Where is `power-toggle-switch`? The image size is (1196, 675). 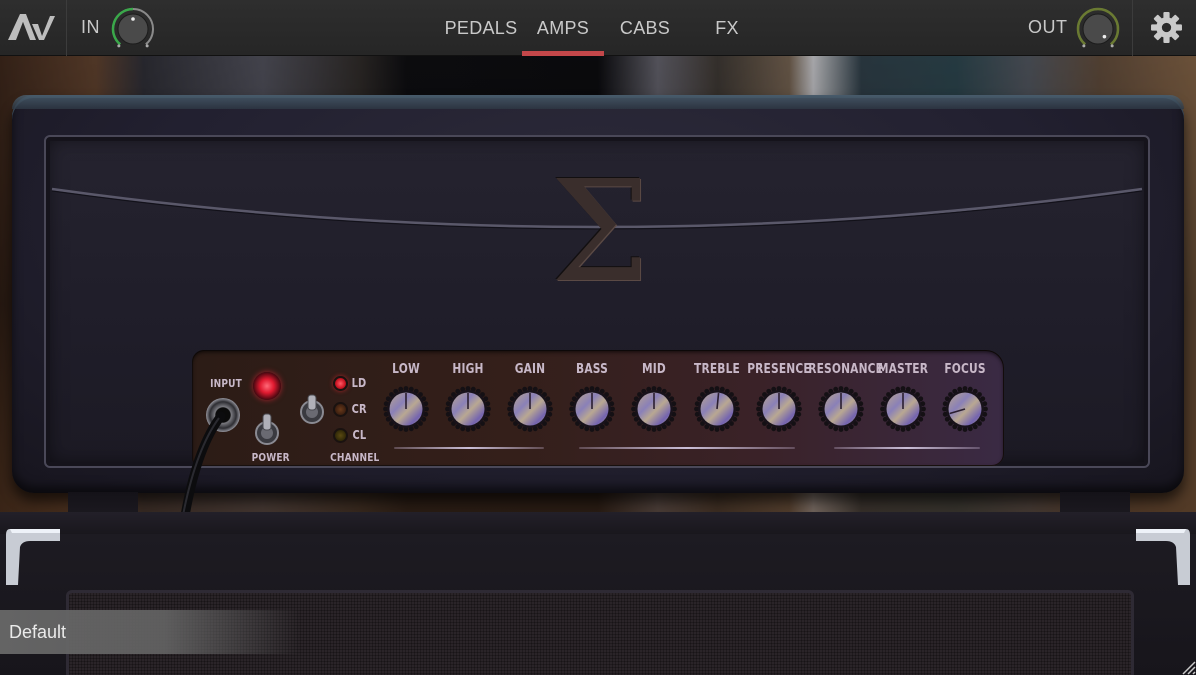 power-toggle-switch is located at coordinates (267, 429).